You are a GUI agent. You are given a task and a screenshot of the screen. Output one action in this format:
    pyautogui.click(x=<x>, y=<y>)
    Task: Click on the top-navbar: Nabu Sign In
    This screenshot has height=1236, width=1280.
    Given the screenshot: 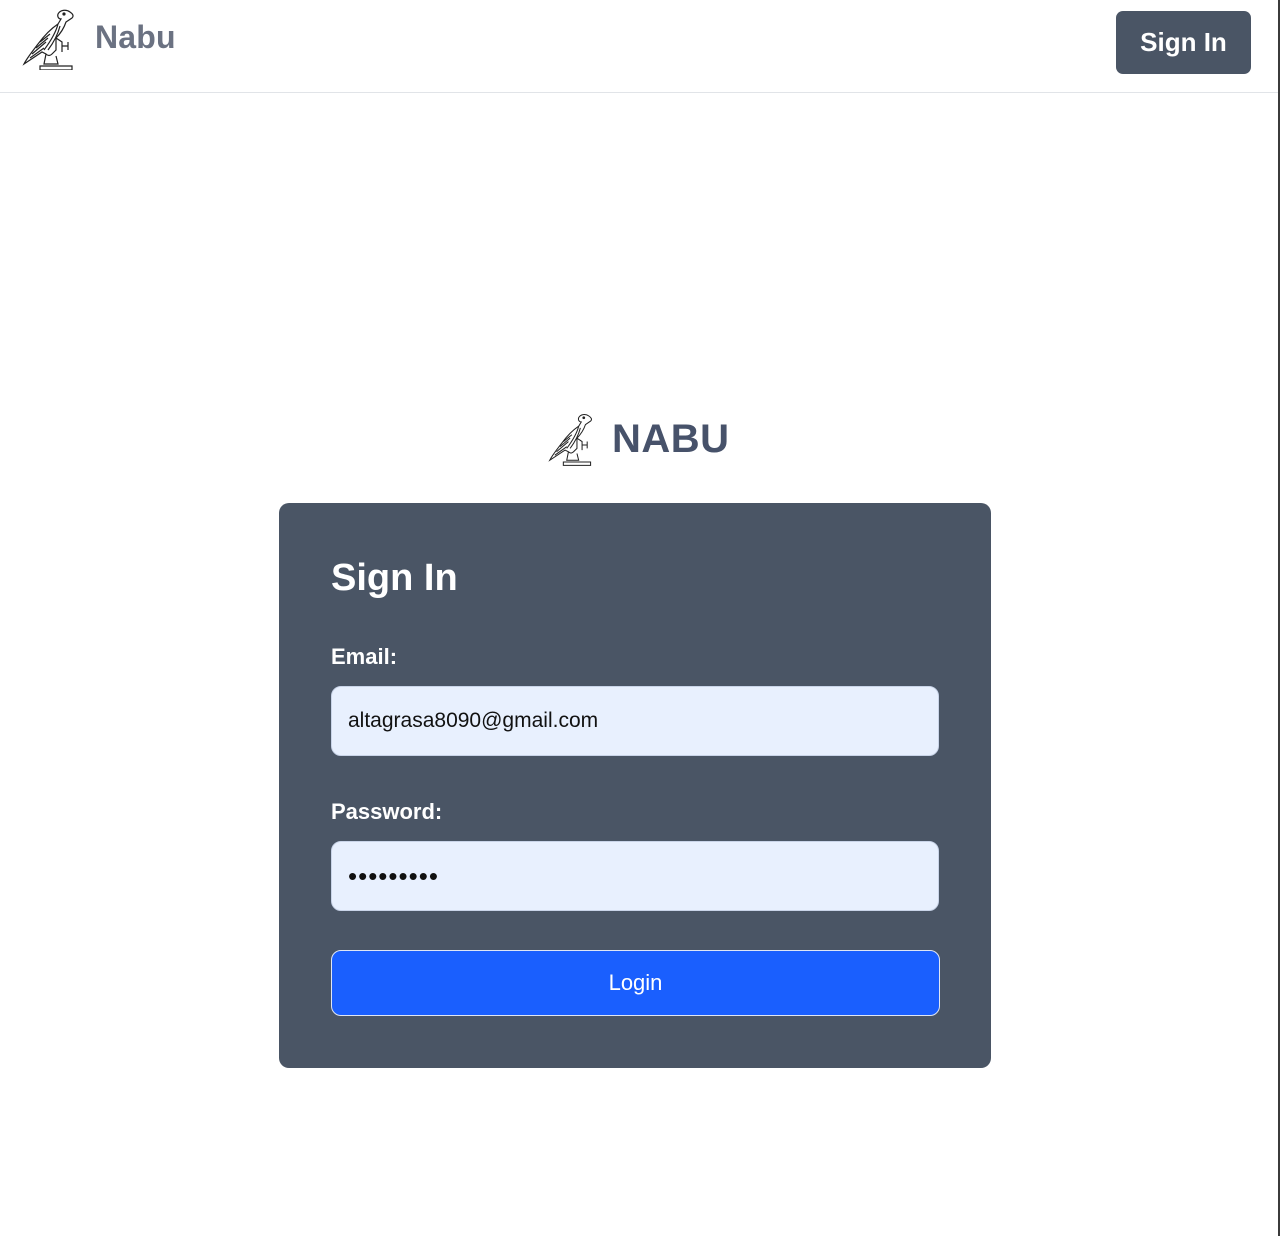 What is the action you would take?
    pyautogui.click(x=639, y=46)
    